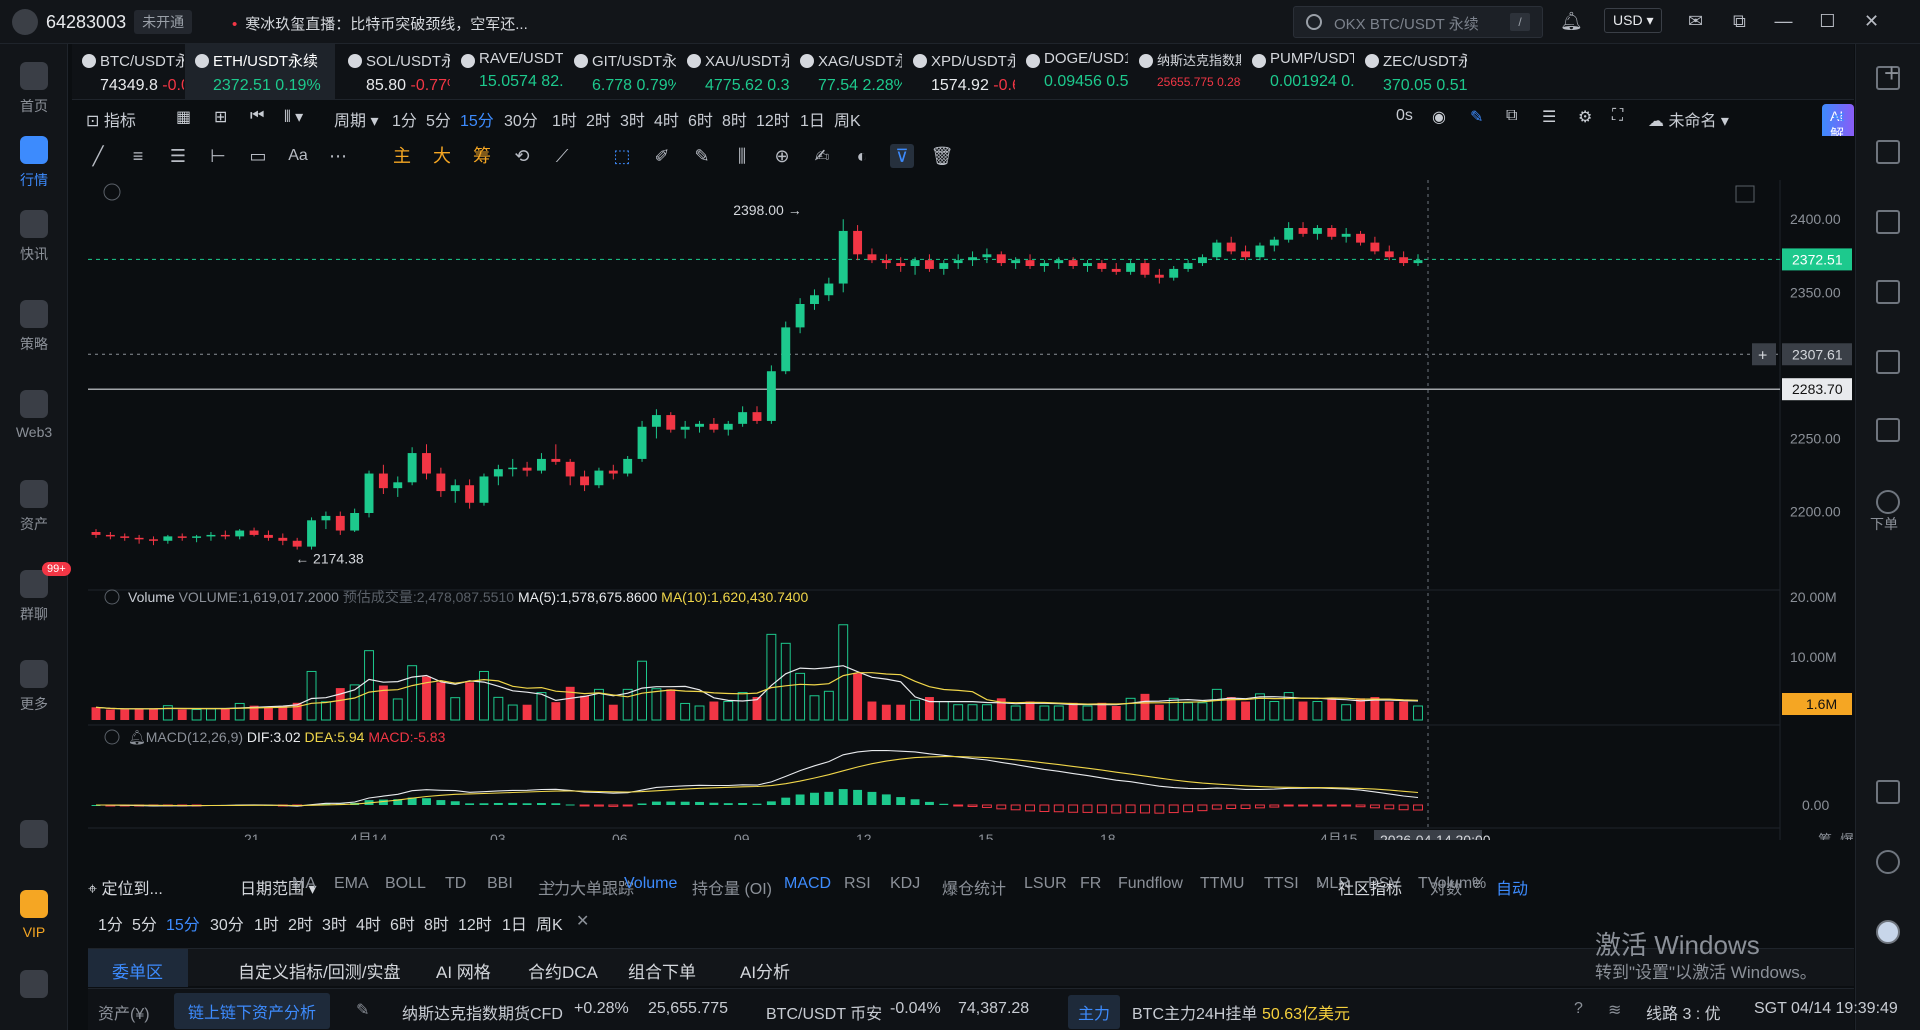  Describe the element at coordinates (1045, 884) in the screenshot. I see `sub-indicator-option: LSUR` at that location.